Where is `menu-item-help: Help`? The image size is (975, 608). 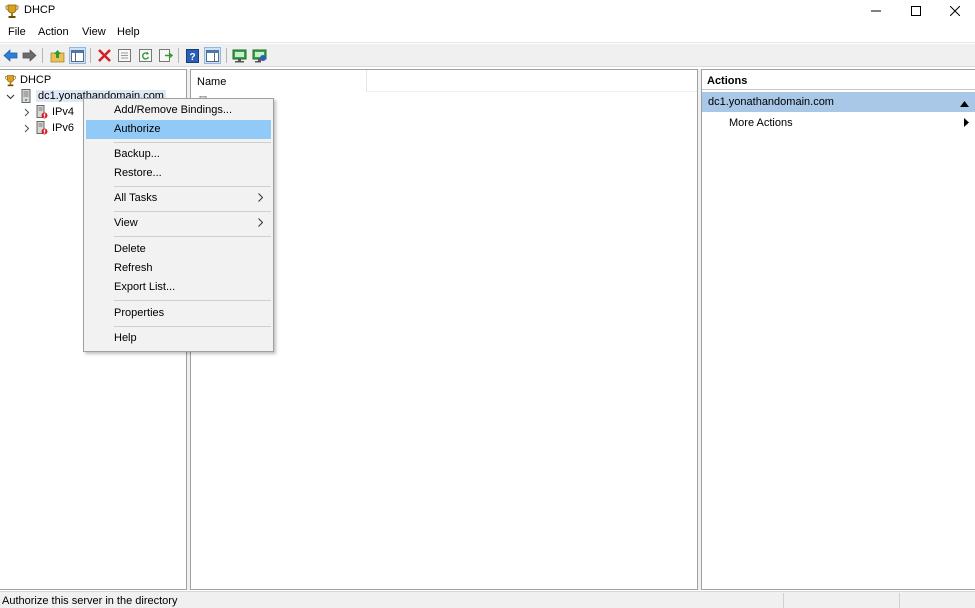
menu-item-help: Help is located at coordinates (178, 338).